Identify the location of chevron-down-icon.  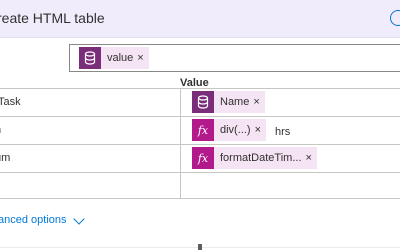
(79, 219).